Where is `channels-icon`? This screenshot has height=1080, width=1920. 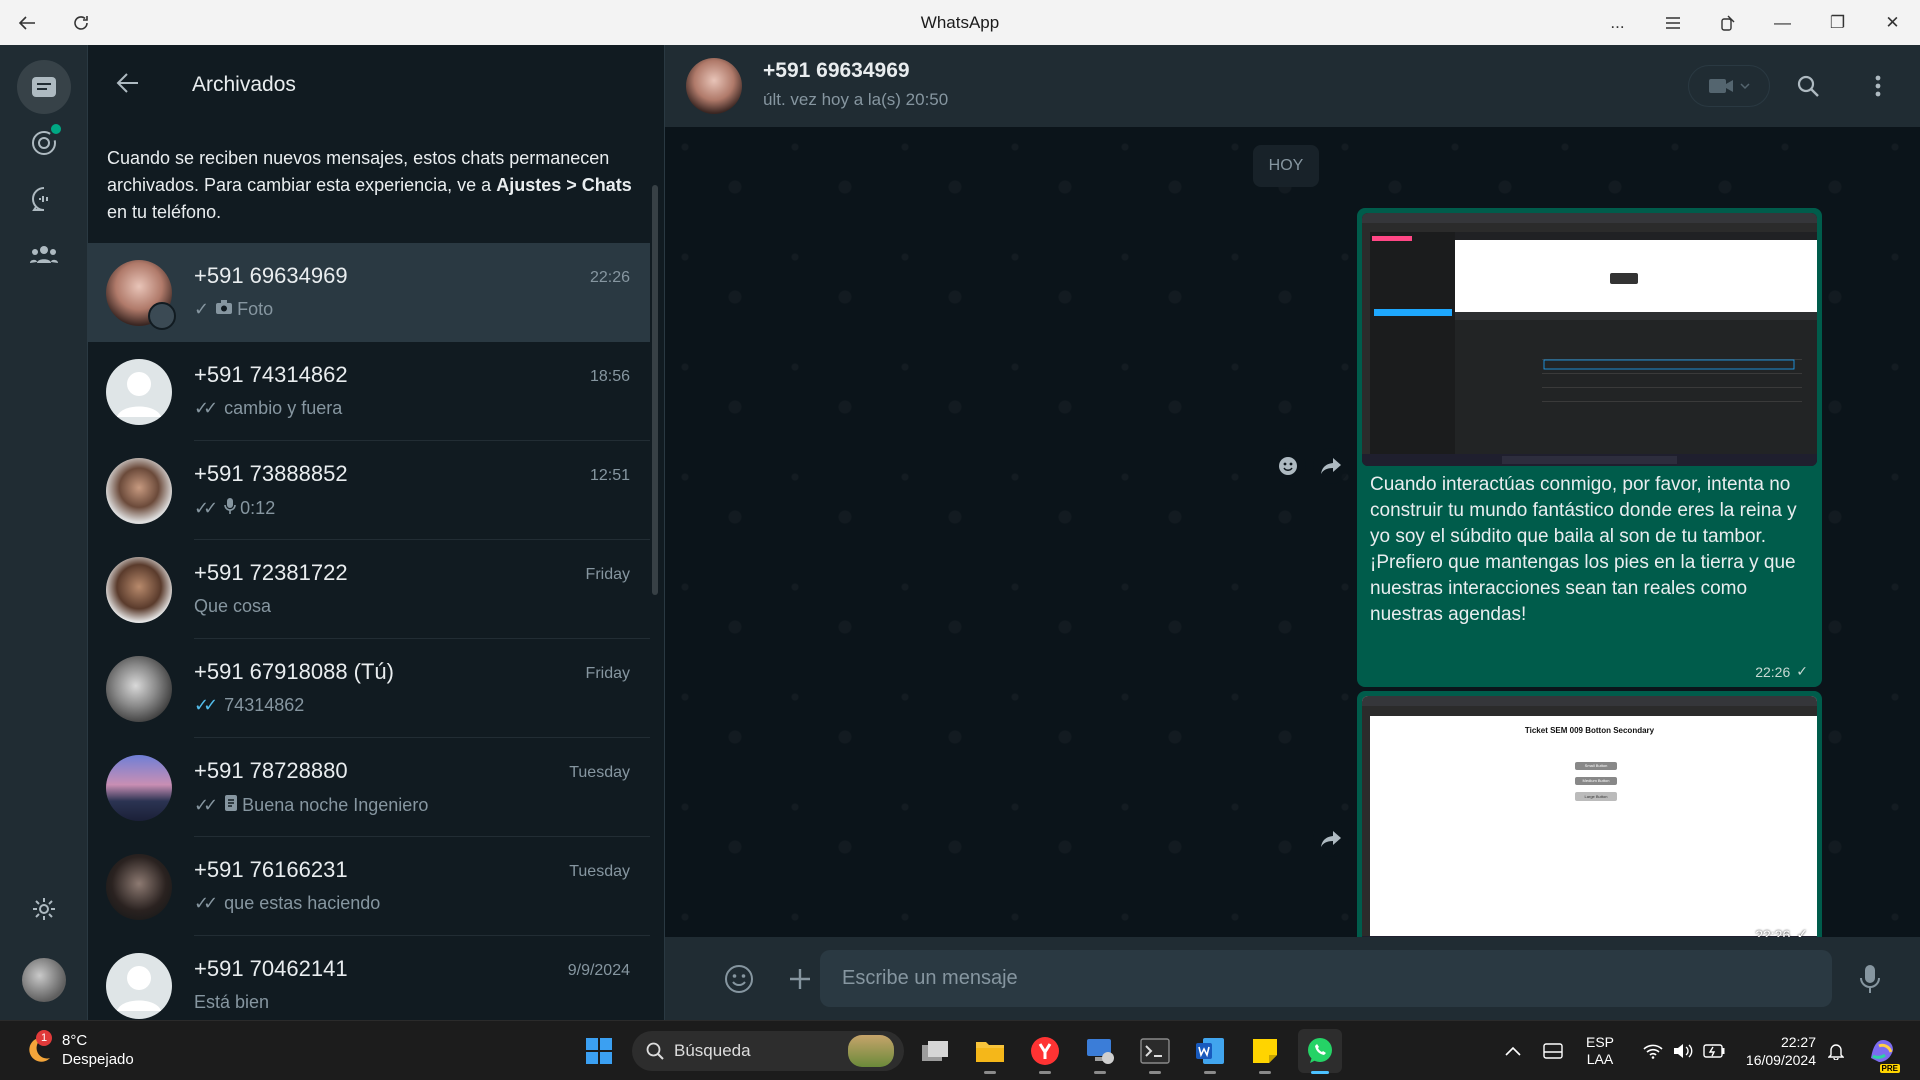
channels-icon is located at coordinates (44, 199).